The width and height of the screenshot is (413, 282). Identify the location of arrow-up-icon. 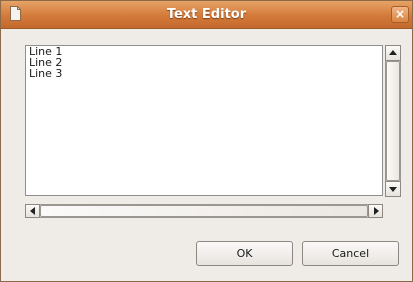
(393, 52).